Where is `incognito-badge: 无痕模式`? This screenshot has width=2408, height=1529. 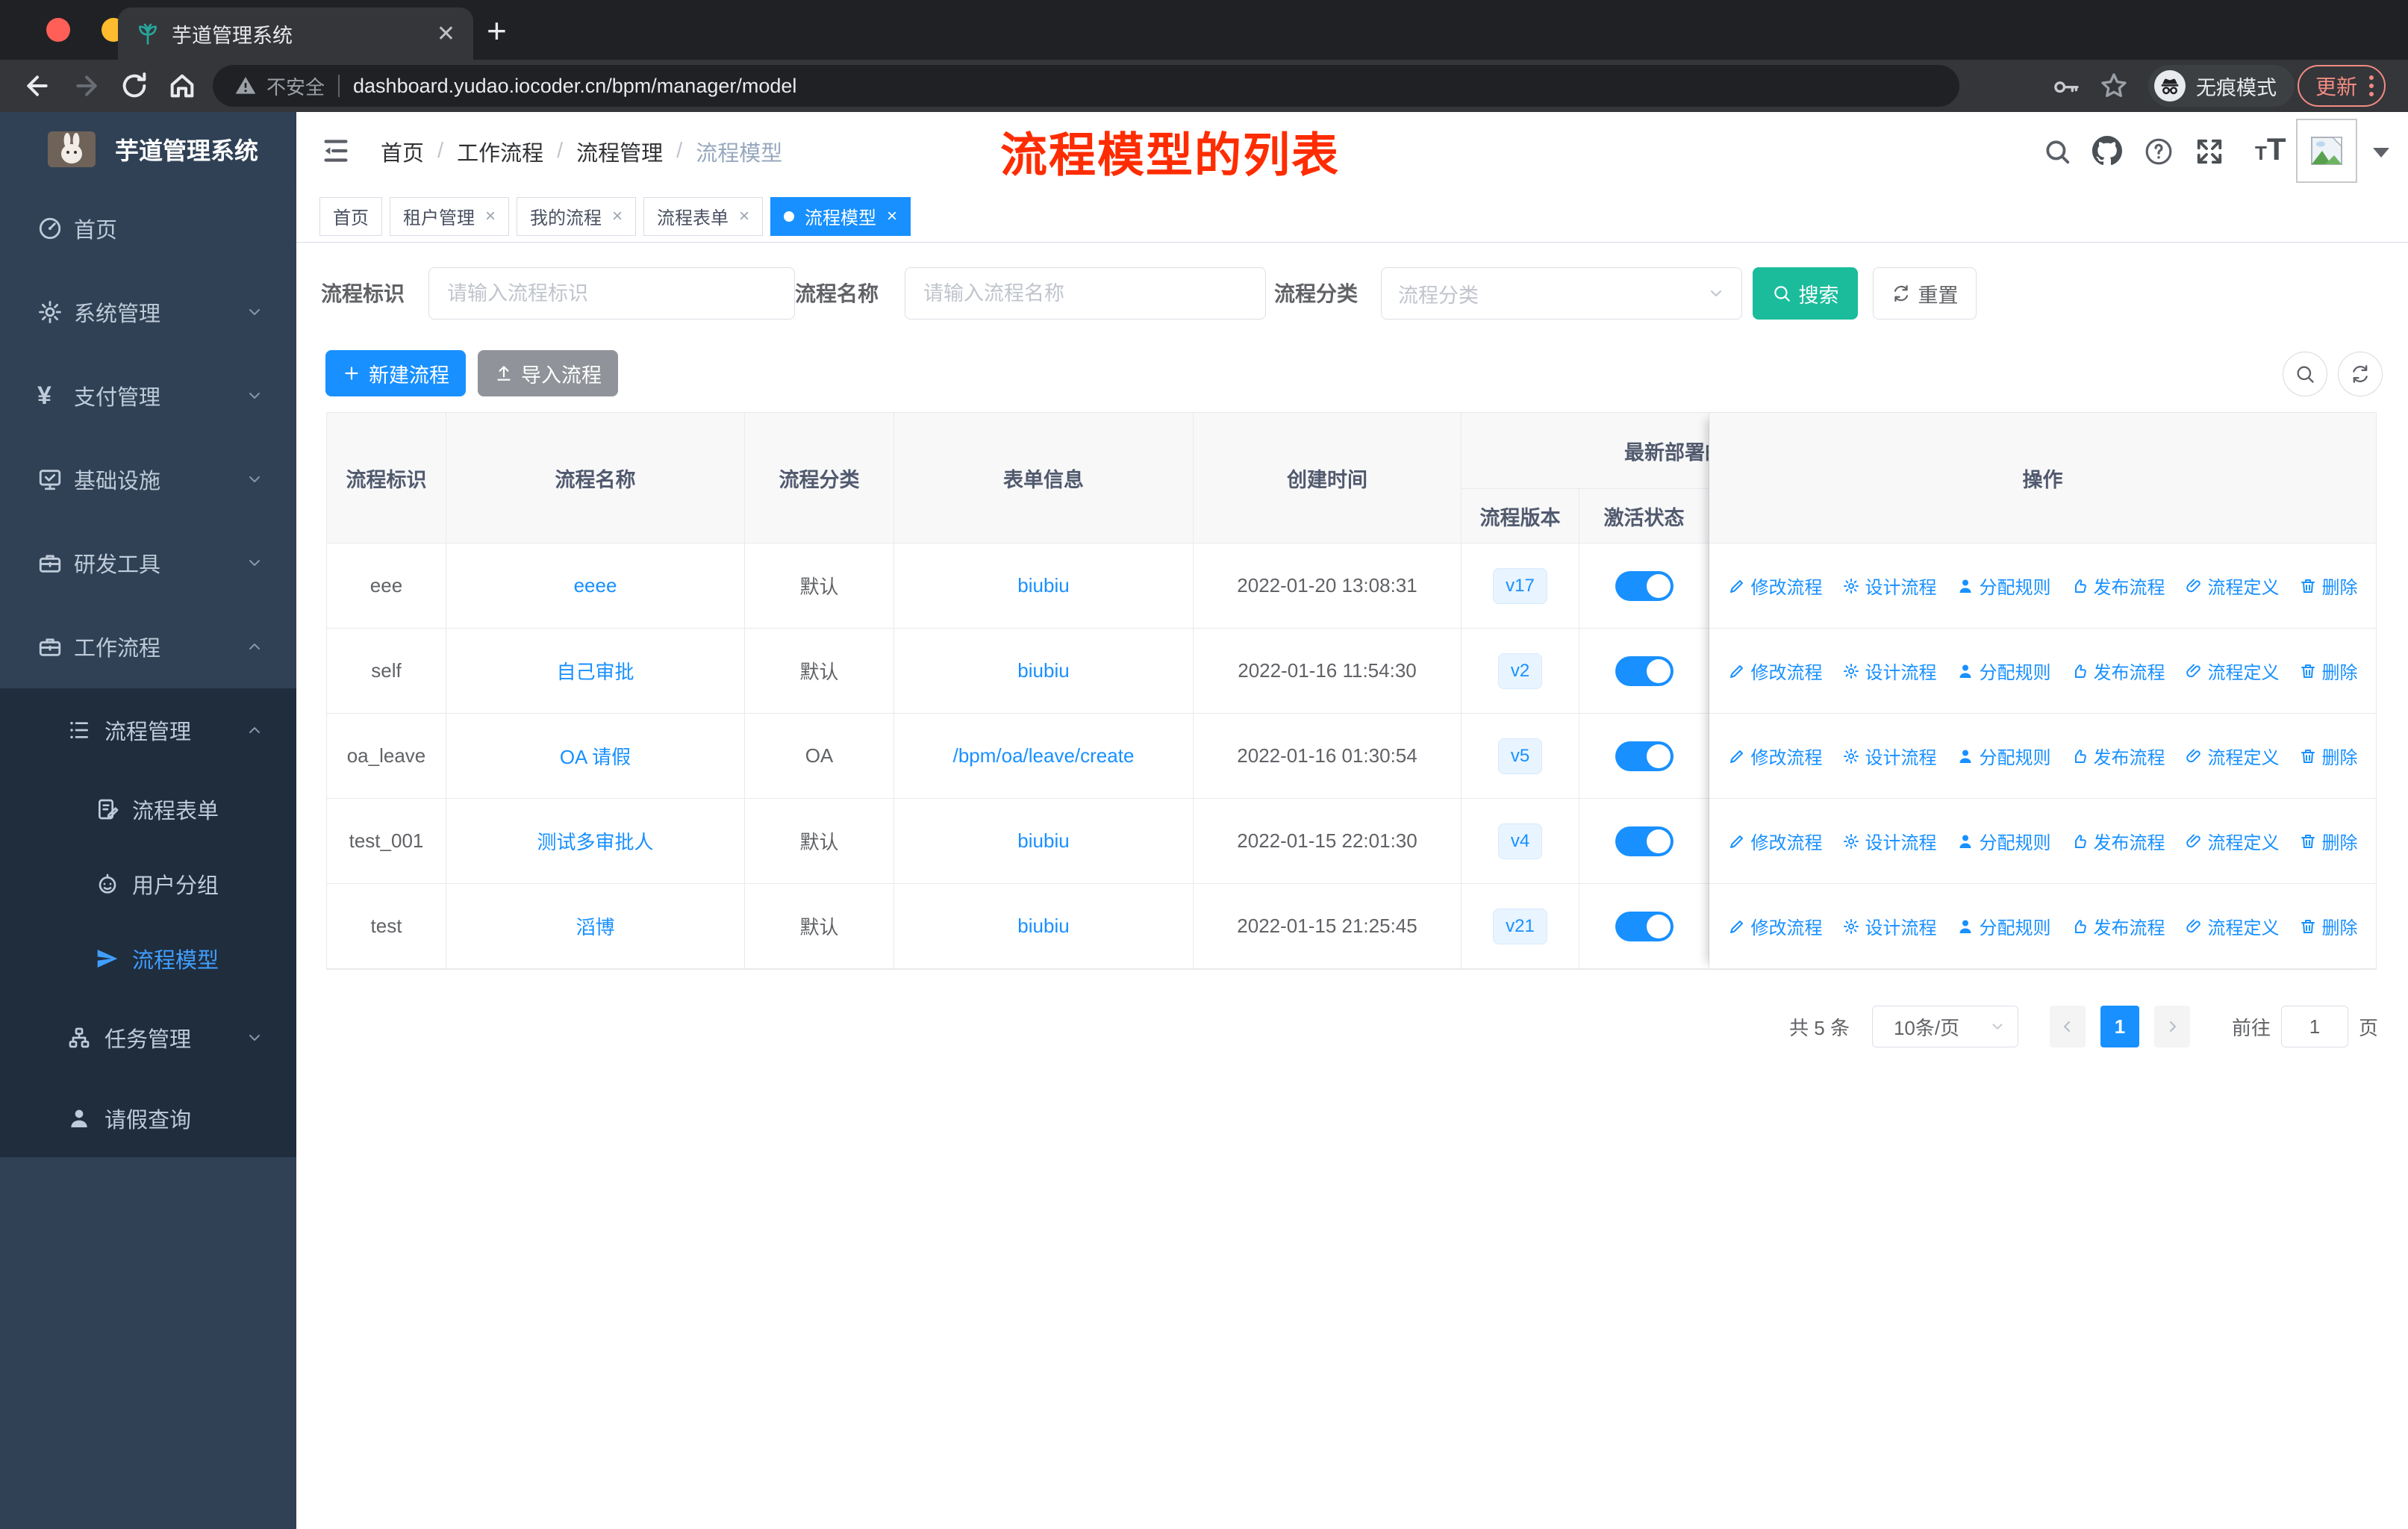
incognito-badge: 无痕模式 is located at coordinates (2221, 86).